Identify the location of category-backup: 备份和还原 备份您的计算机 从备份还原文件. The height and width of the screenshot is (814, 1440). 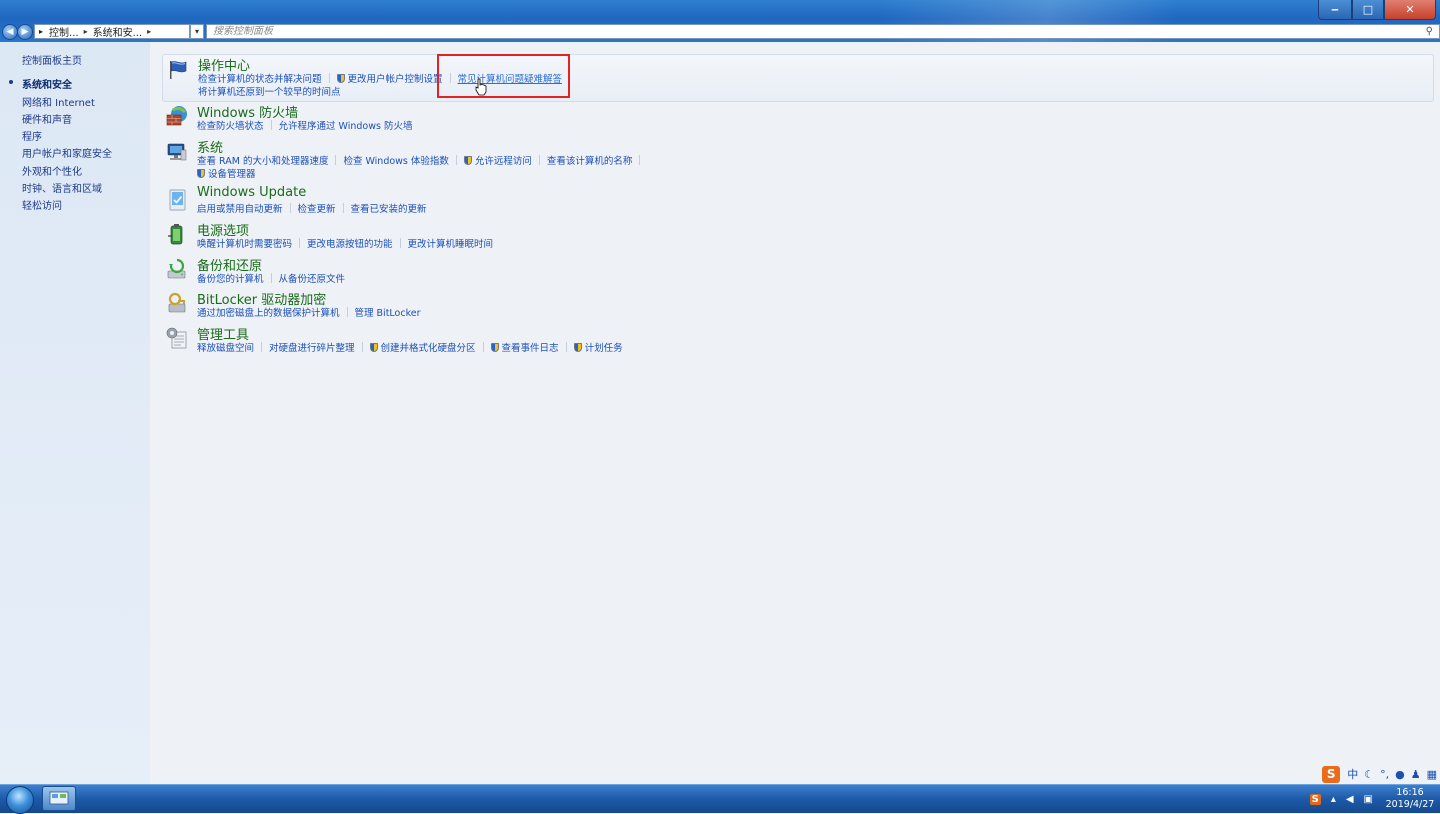
(797, 271).